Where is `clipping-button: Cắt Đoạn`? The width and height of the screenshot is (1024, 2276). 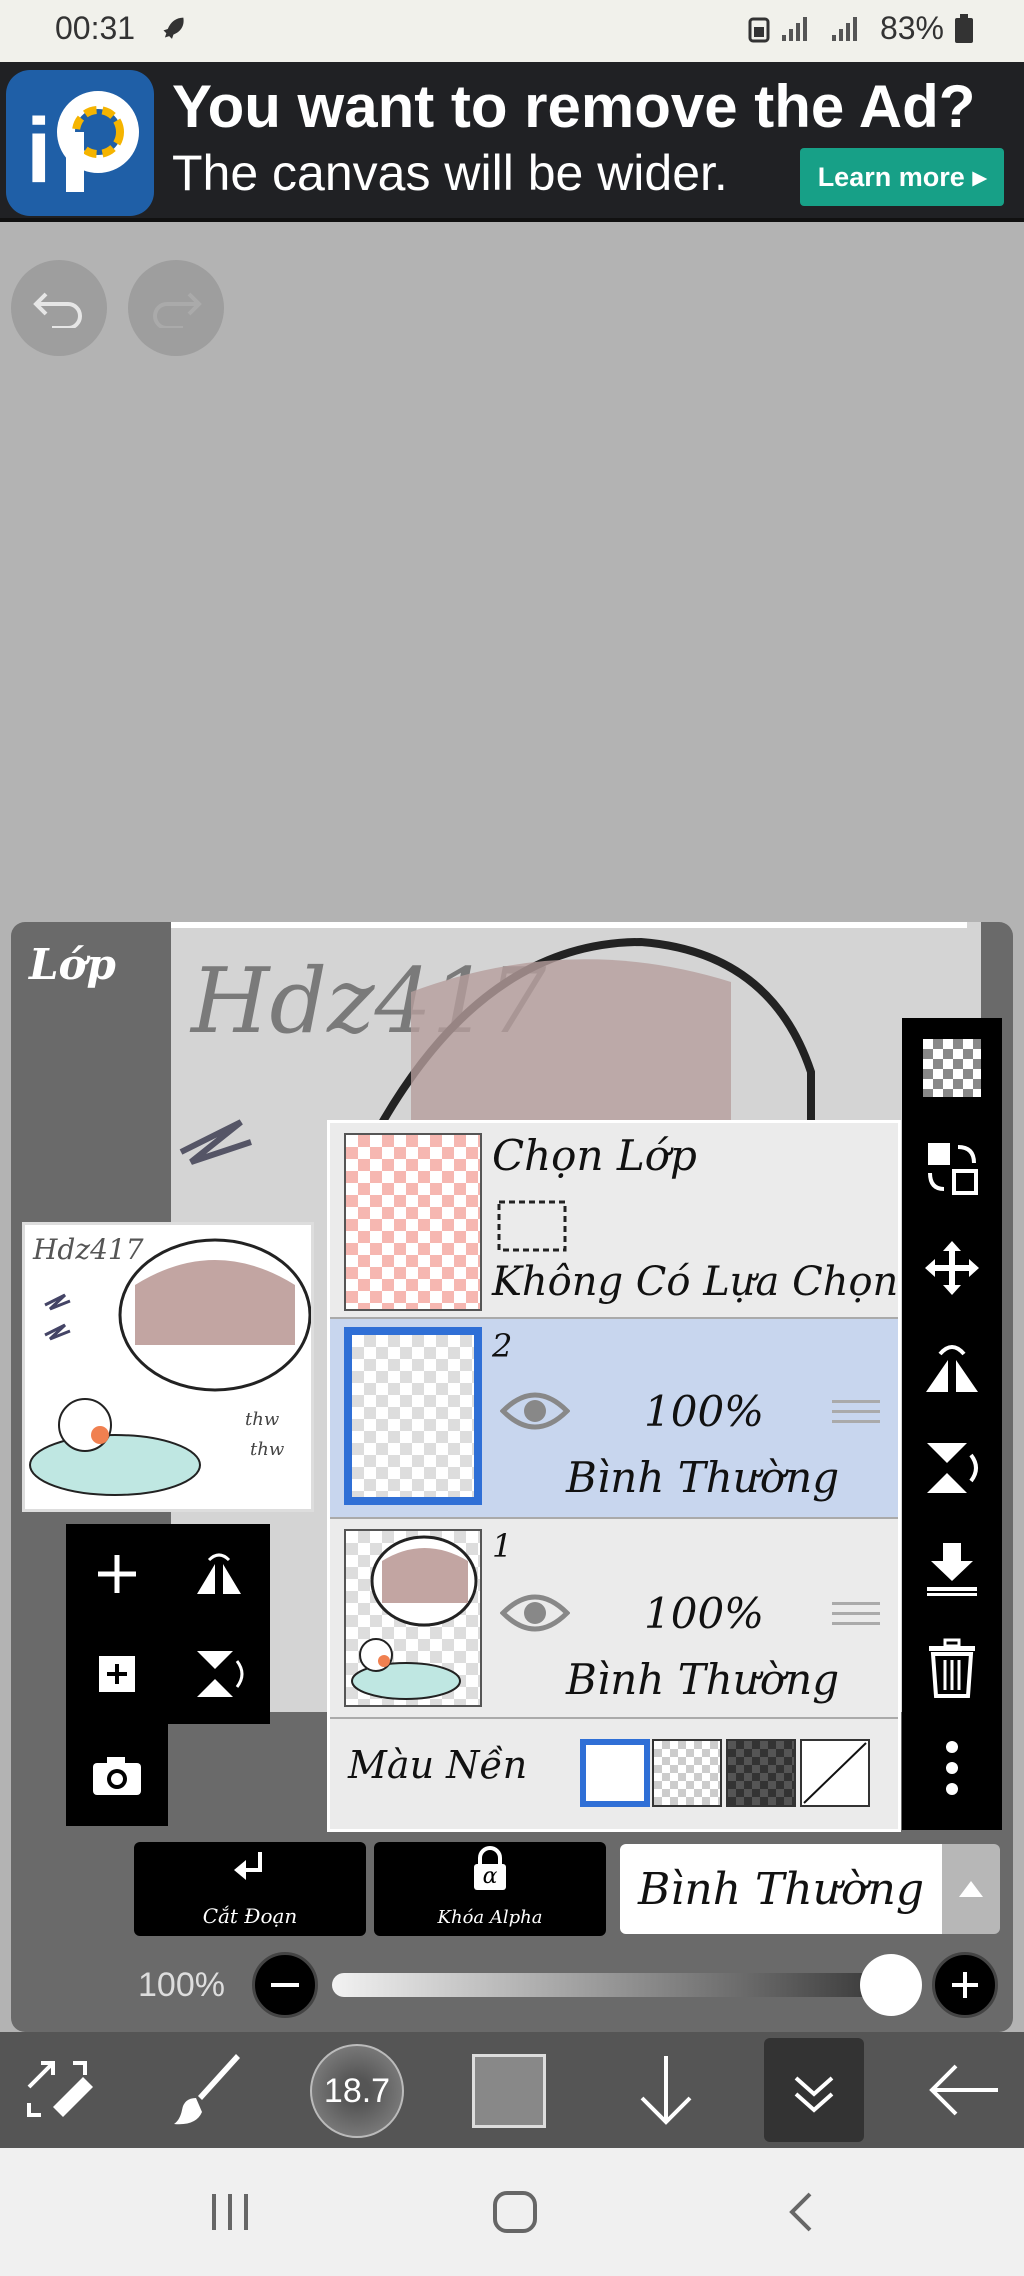
clipping-button: Cắt Đoạn is located at coordinates (250, 1889).